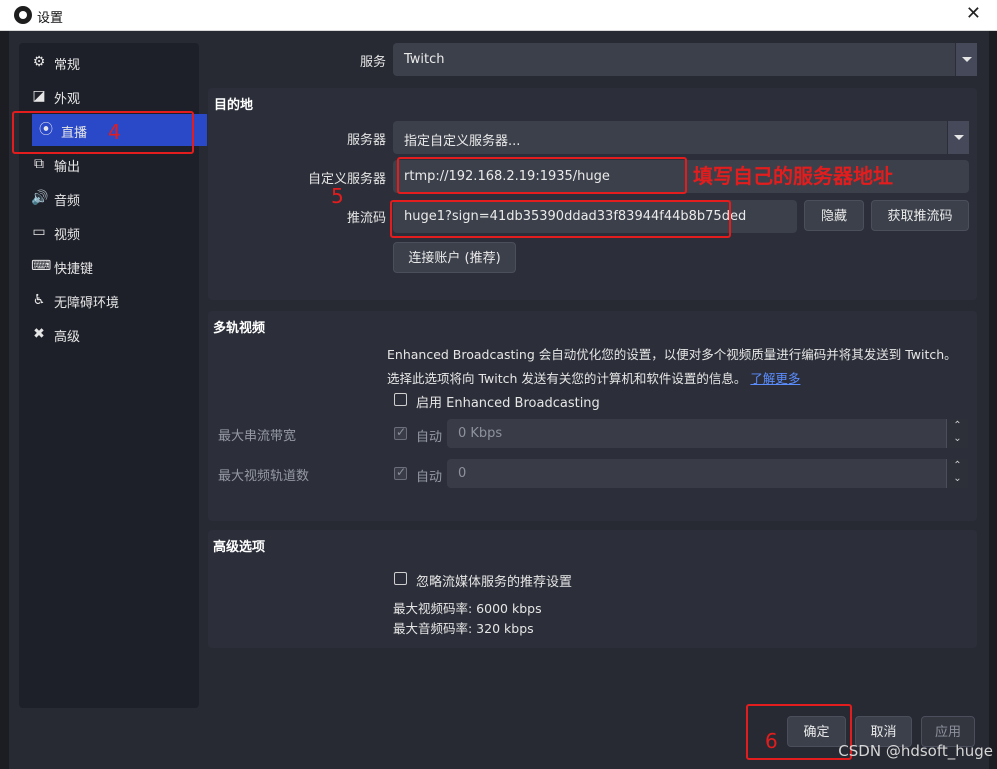 Image resolution: width=997 pixels, height=769 pixels. What do you see at coordinates (39, 334) in the screenshot?
I see `tools-icon: ✖` at bounding box center [39, 334].